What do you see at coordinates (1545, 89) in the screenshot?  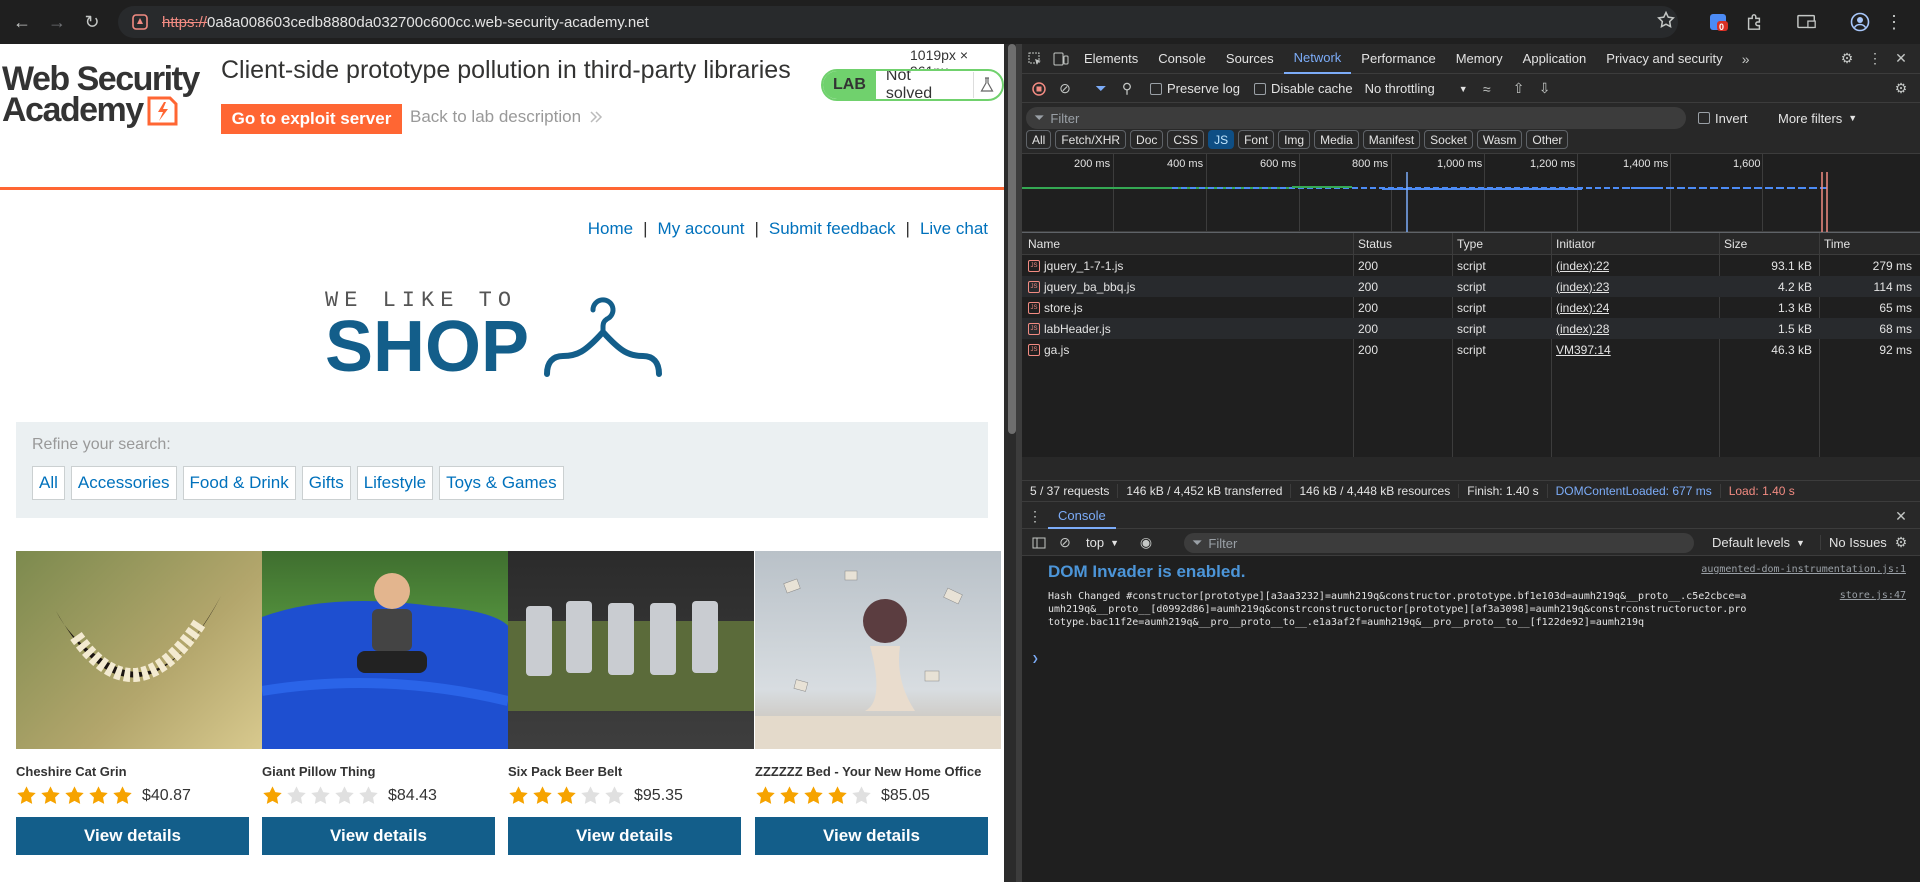 I see `export-har-icon: ⇩` at bounding box center [1545, 89].